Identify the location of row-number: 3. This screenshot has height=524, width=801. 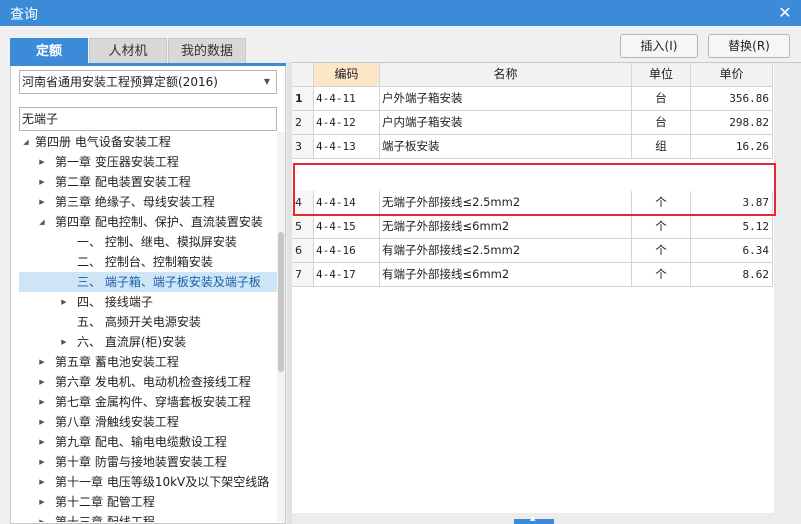
(303, 147).